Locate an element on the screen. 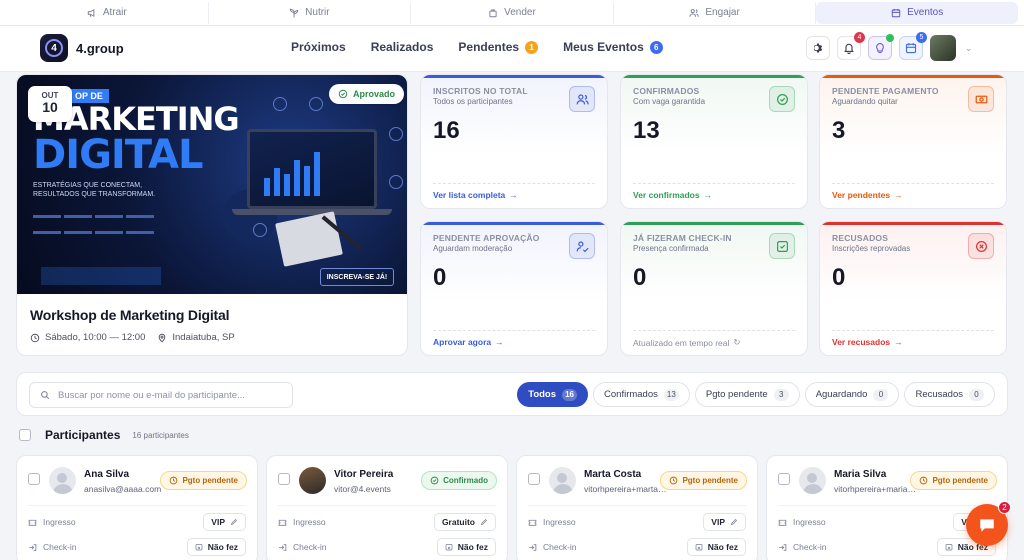 This screenshot has height=560, width=1024. strip-item-vender: Vender is located at coordinates (512, 12).